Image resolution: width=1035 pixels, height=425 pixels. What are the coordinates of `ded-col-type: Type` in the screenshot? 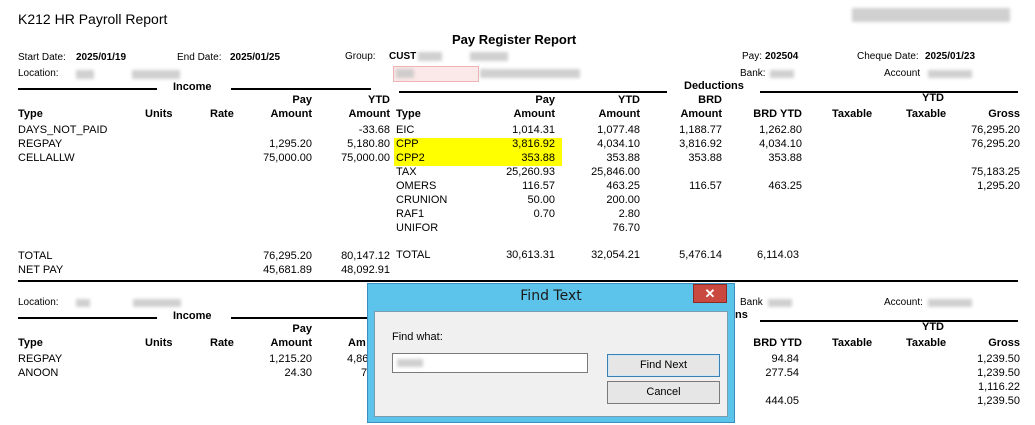 It's located at (408, 114).